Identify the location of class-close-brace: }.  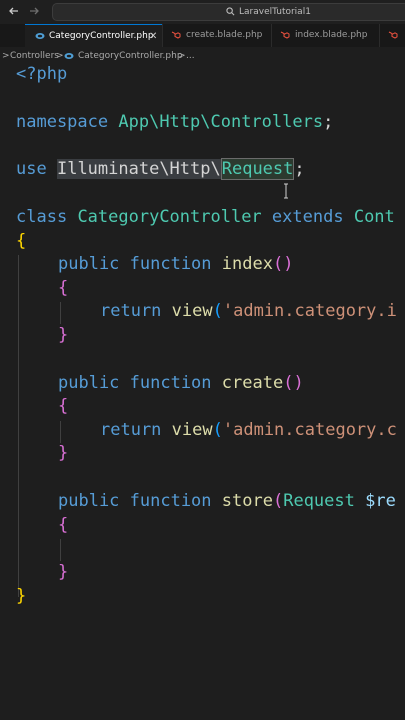
(21, 596).